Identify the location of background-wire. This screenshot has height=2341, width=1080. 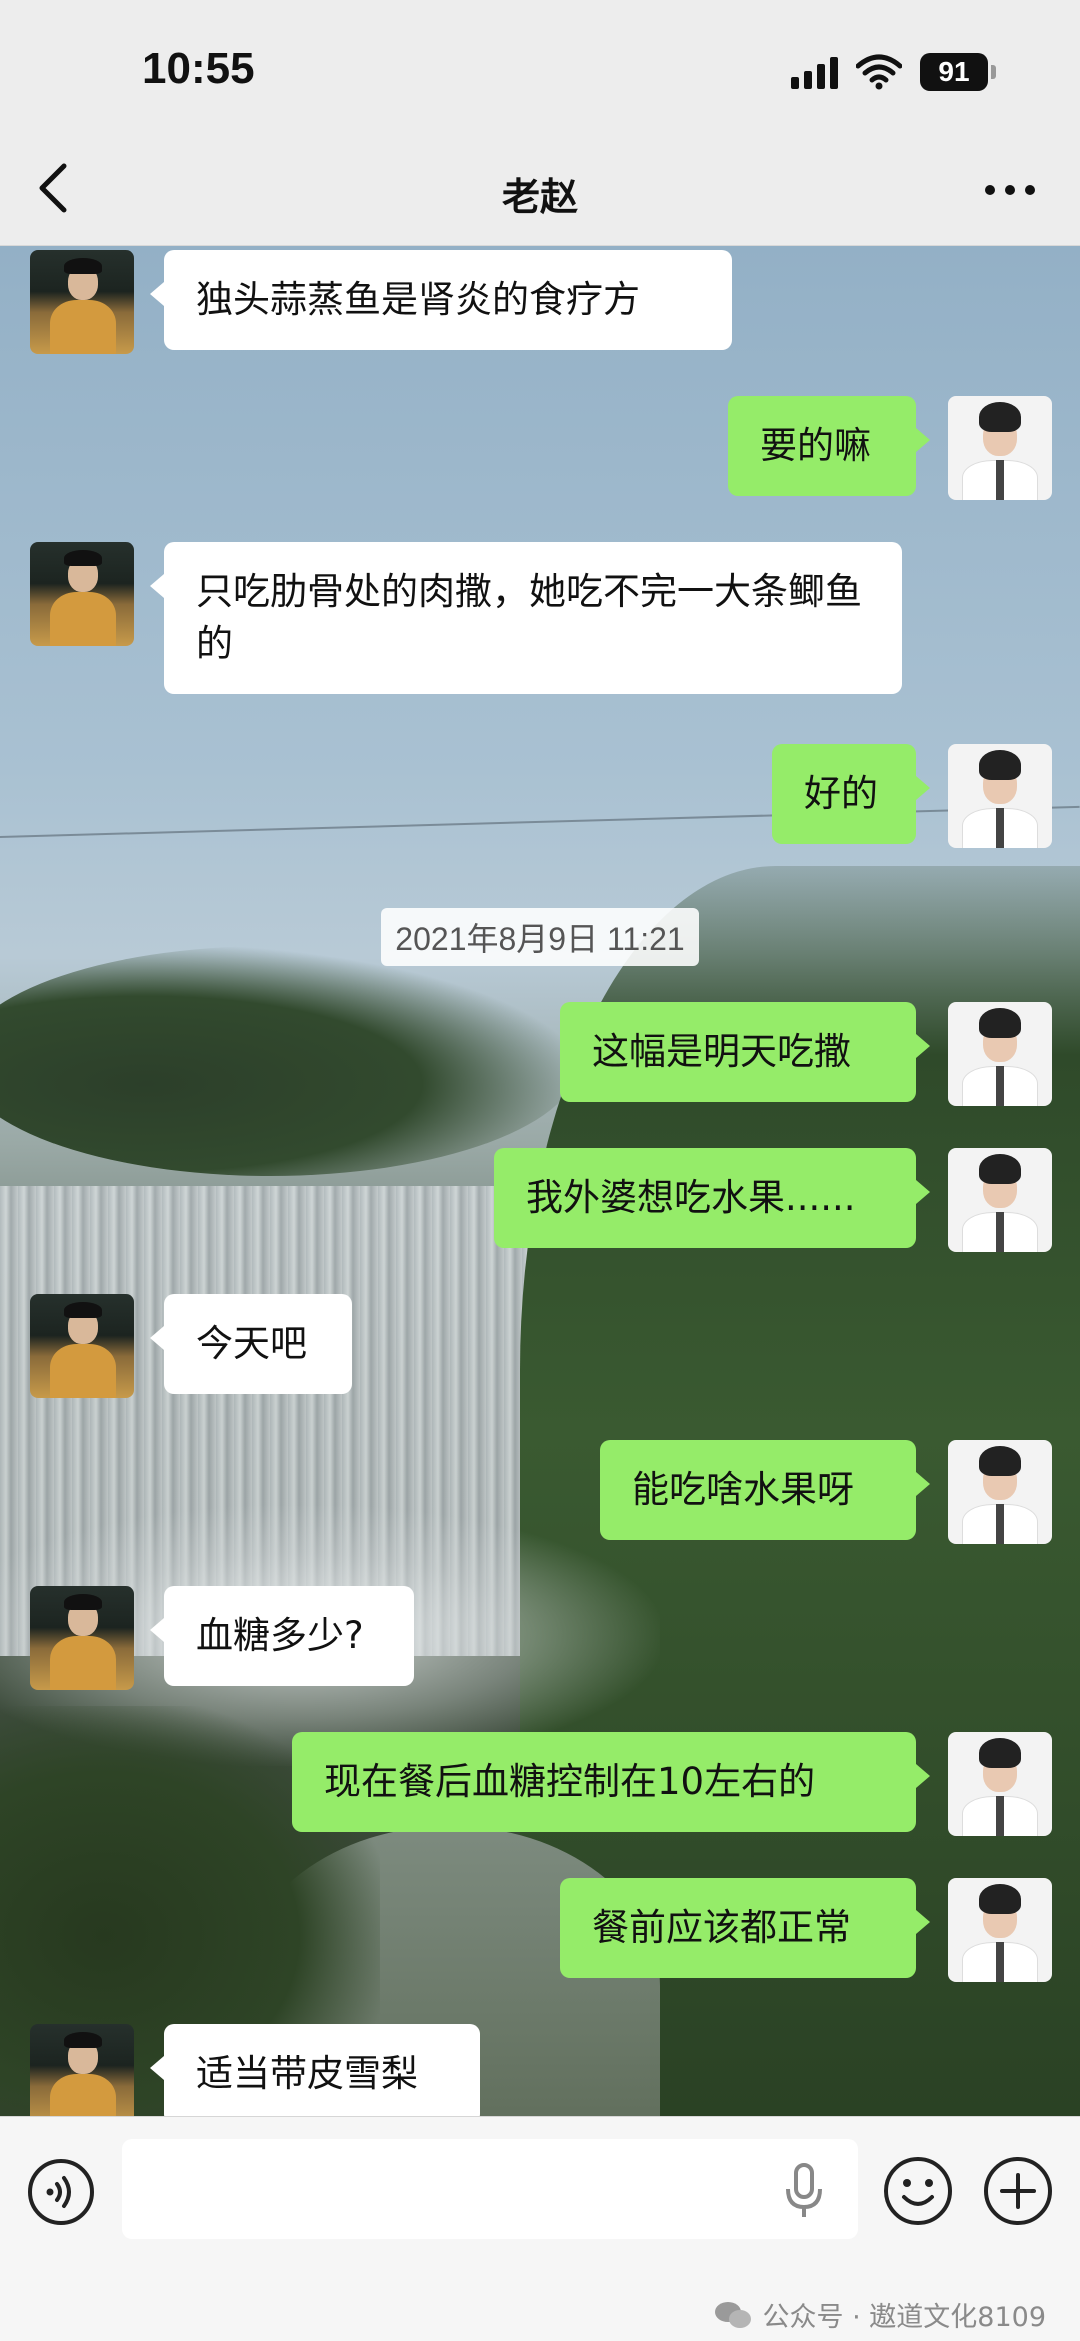
(540, 821).